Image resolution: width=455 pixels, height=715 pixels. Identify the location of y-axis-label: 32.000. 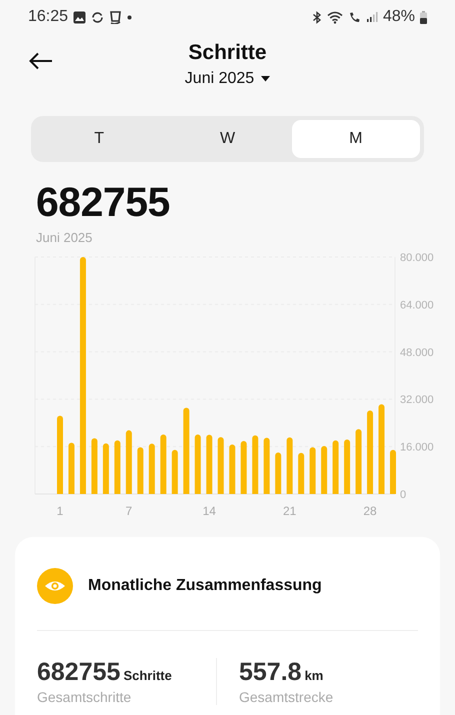
(417, 400).